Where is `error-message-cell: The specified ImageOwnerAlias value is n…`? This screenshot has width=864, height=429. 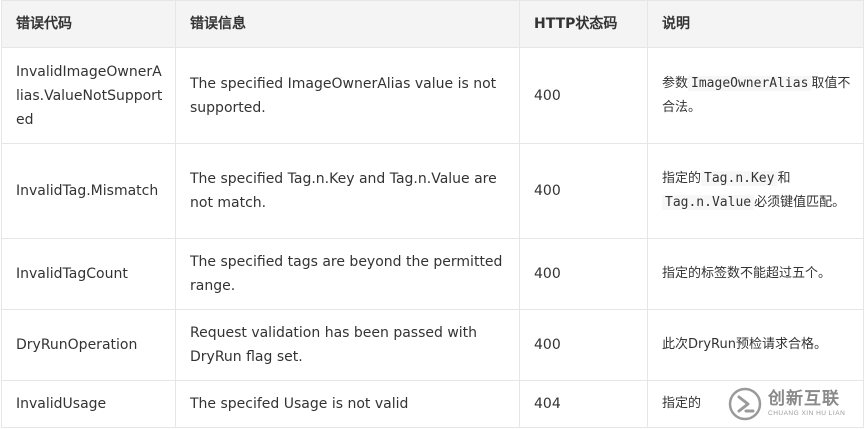 error-message-cell: The specified ImageOwnerAlias value is n… is located at coordinates (347, 95).